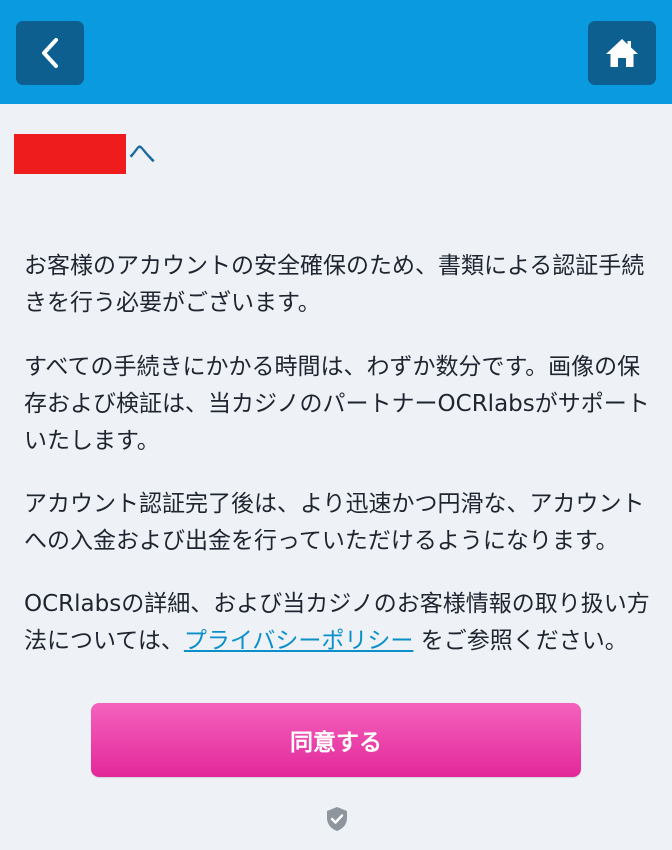  I want to click on shield-check-icon, so click(337, 819).